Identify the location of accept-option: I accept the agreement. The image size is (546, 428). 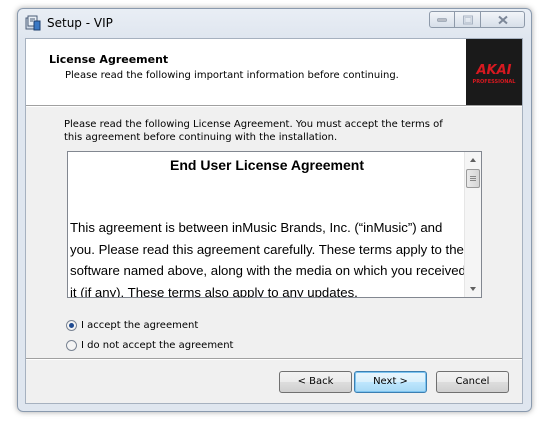
(132, 325).